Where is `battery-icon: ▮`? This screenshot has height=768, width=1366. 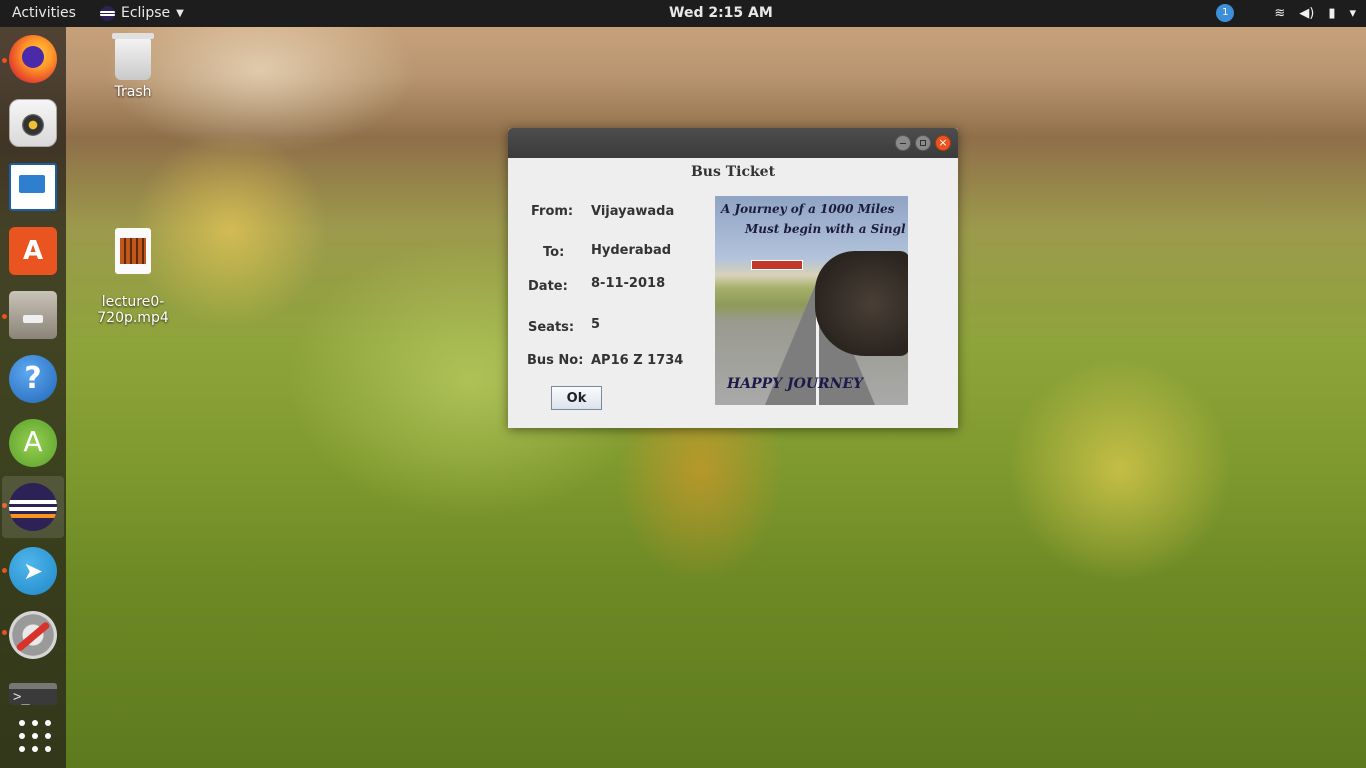 battery-icon: ▮ is located at coordinates (1331, 13).